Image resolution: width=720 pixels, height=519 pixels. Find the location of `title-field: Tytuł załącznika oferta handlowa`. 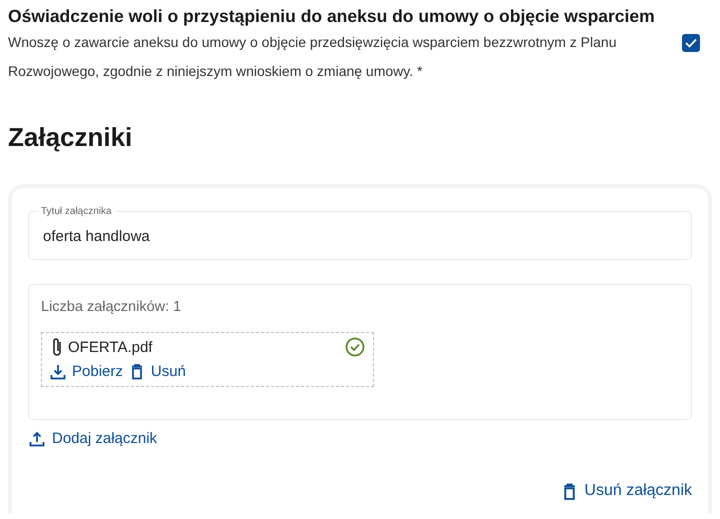

title-field: Tytuł załącznika oferta handlowa is located at coordinates (360, 233).